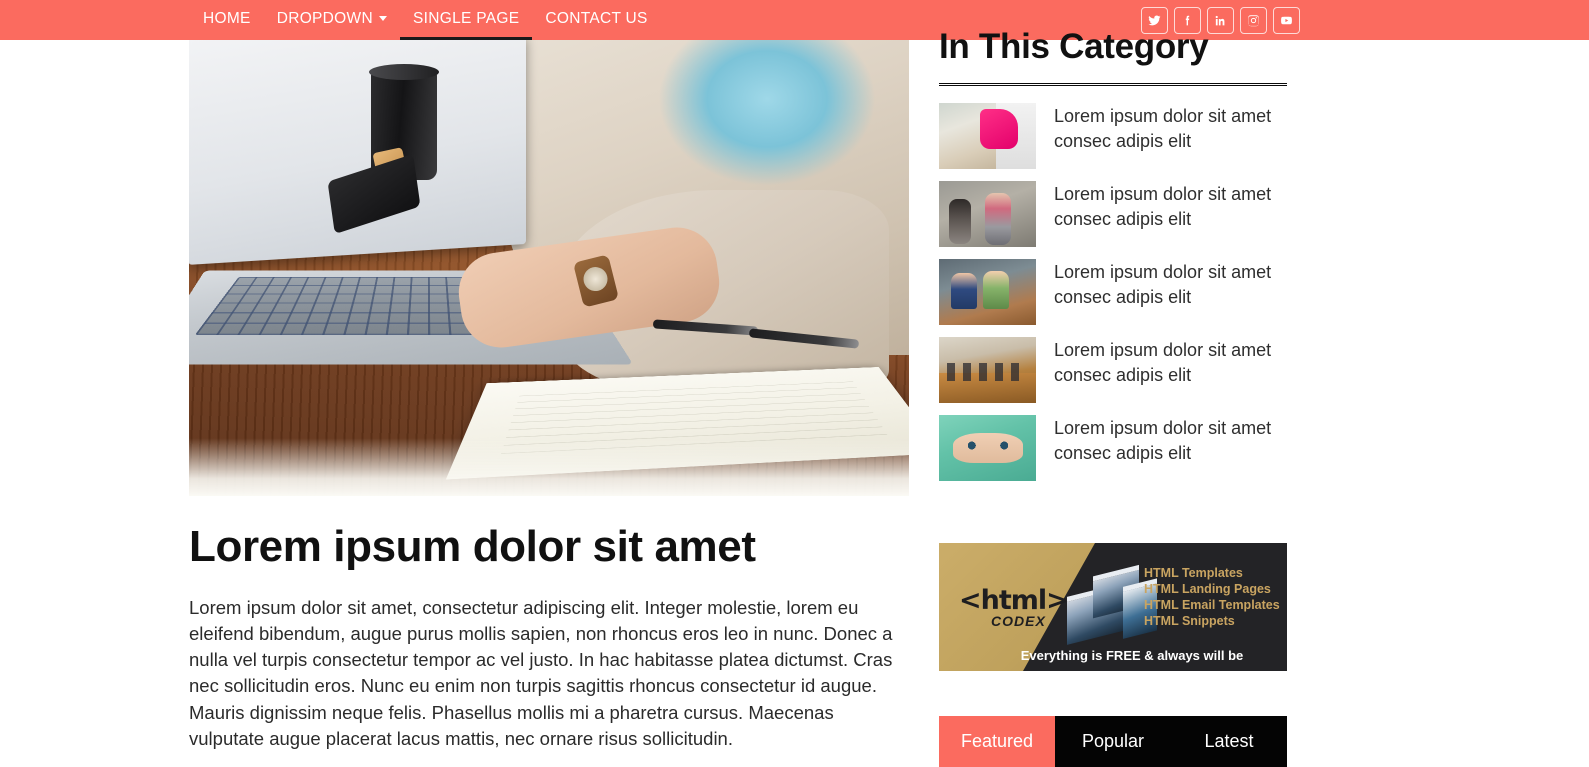  I want to click on ad-footer-text: Everything is FREE & always will be, so click(1132, 655).